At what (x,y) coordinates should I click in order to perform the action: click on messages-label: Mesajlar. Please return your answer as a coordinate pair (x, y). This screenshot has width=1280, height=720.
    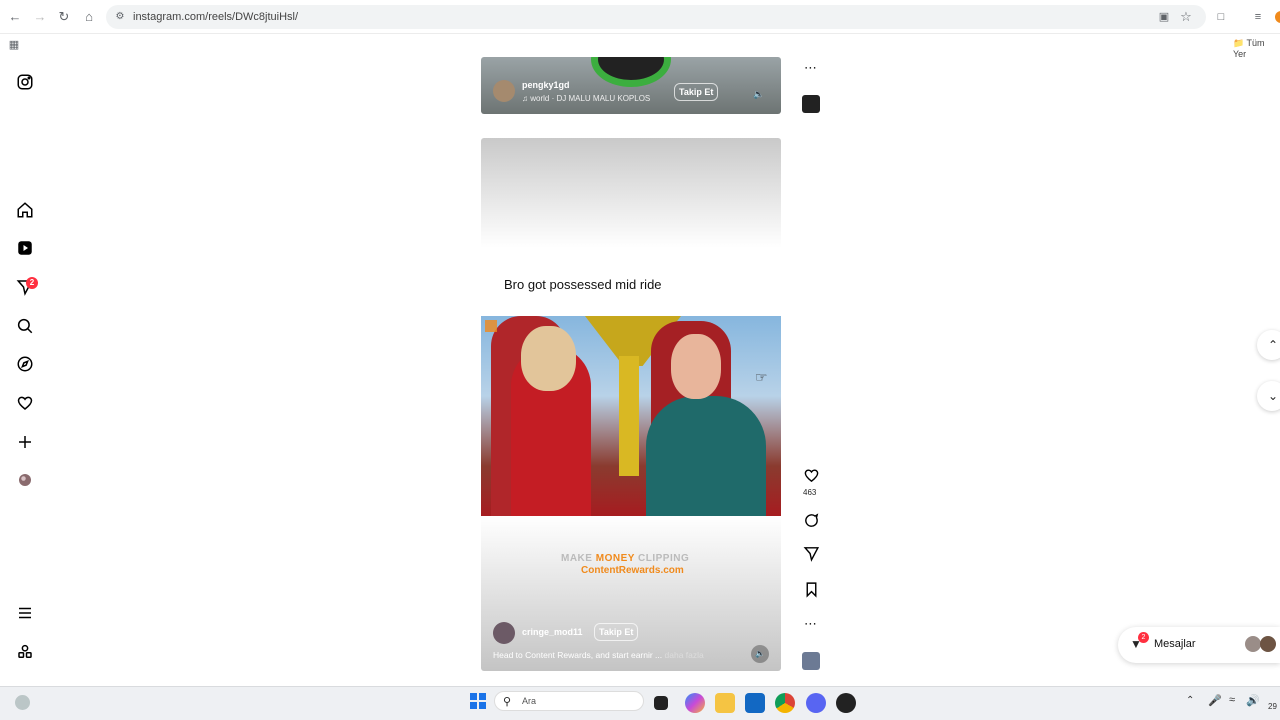
    Looking at the image, I should click on (1175, 644).